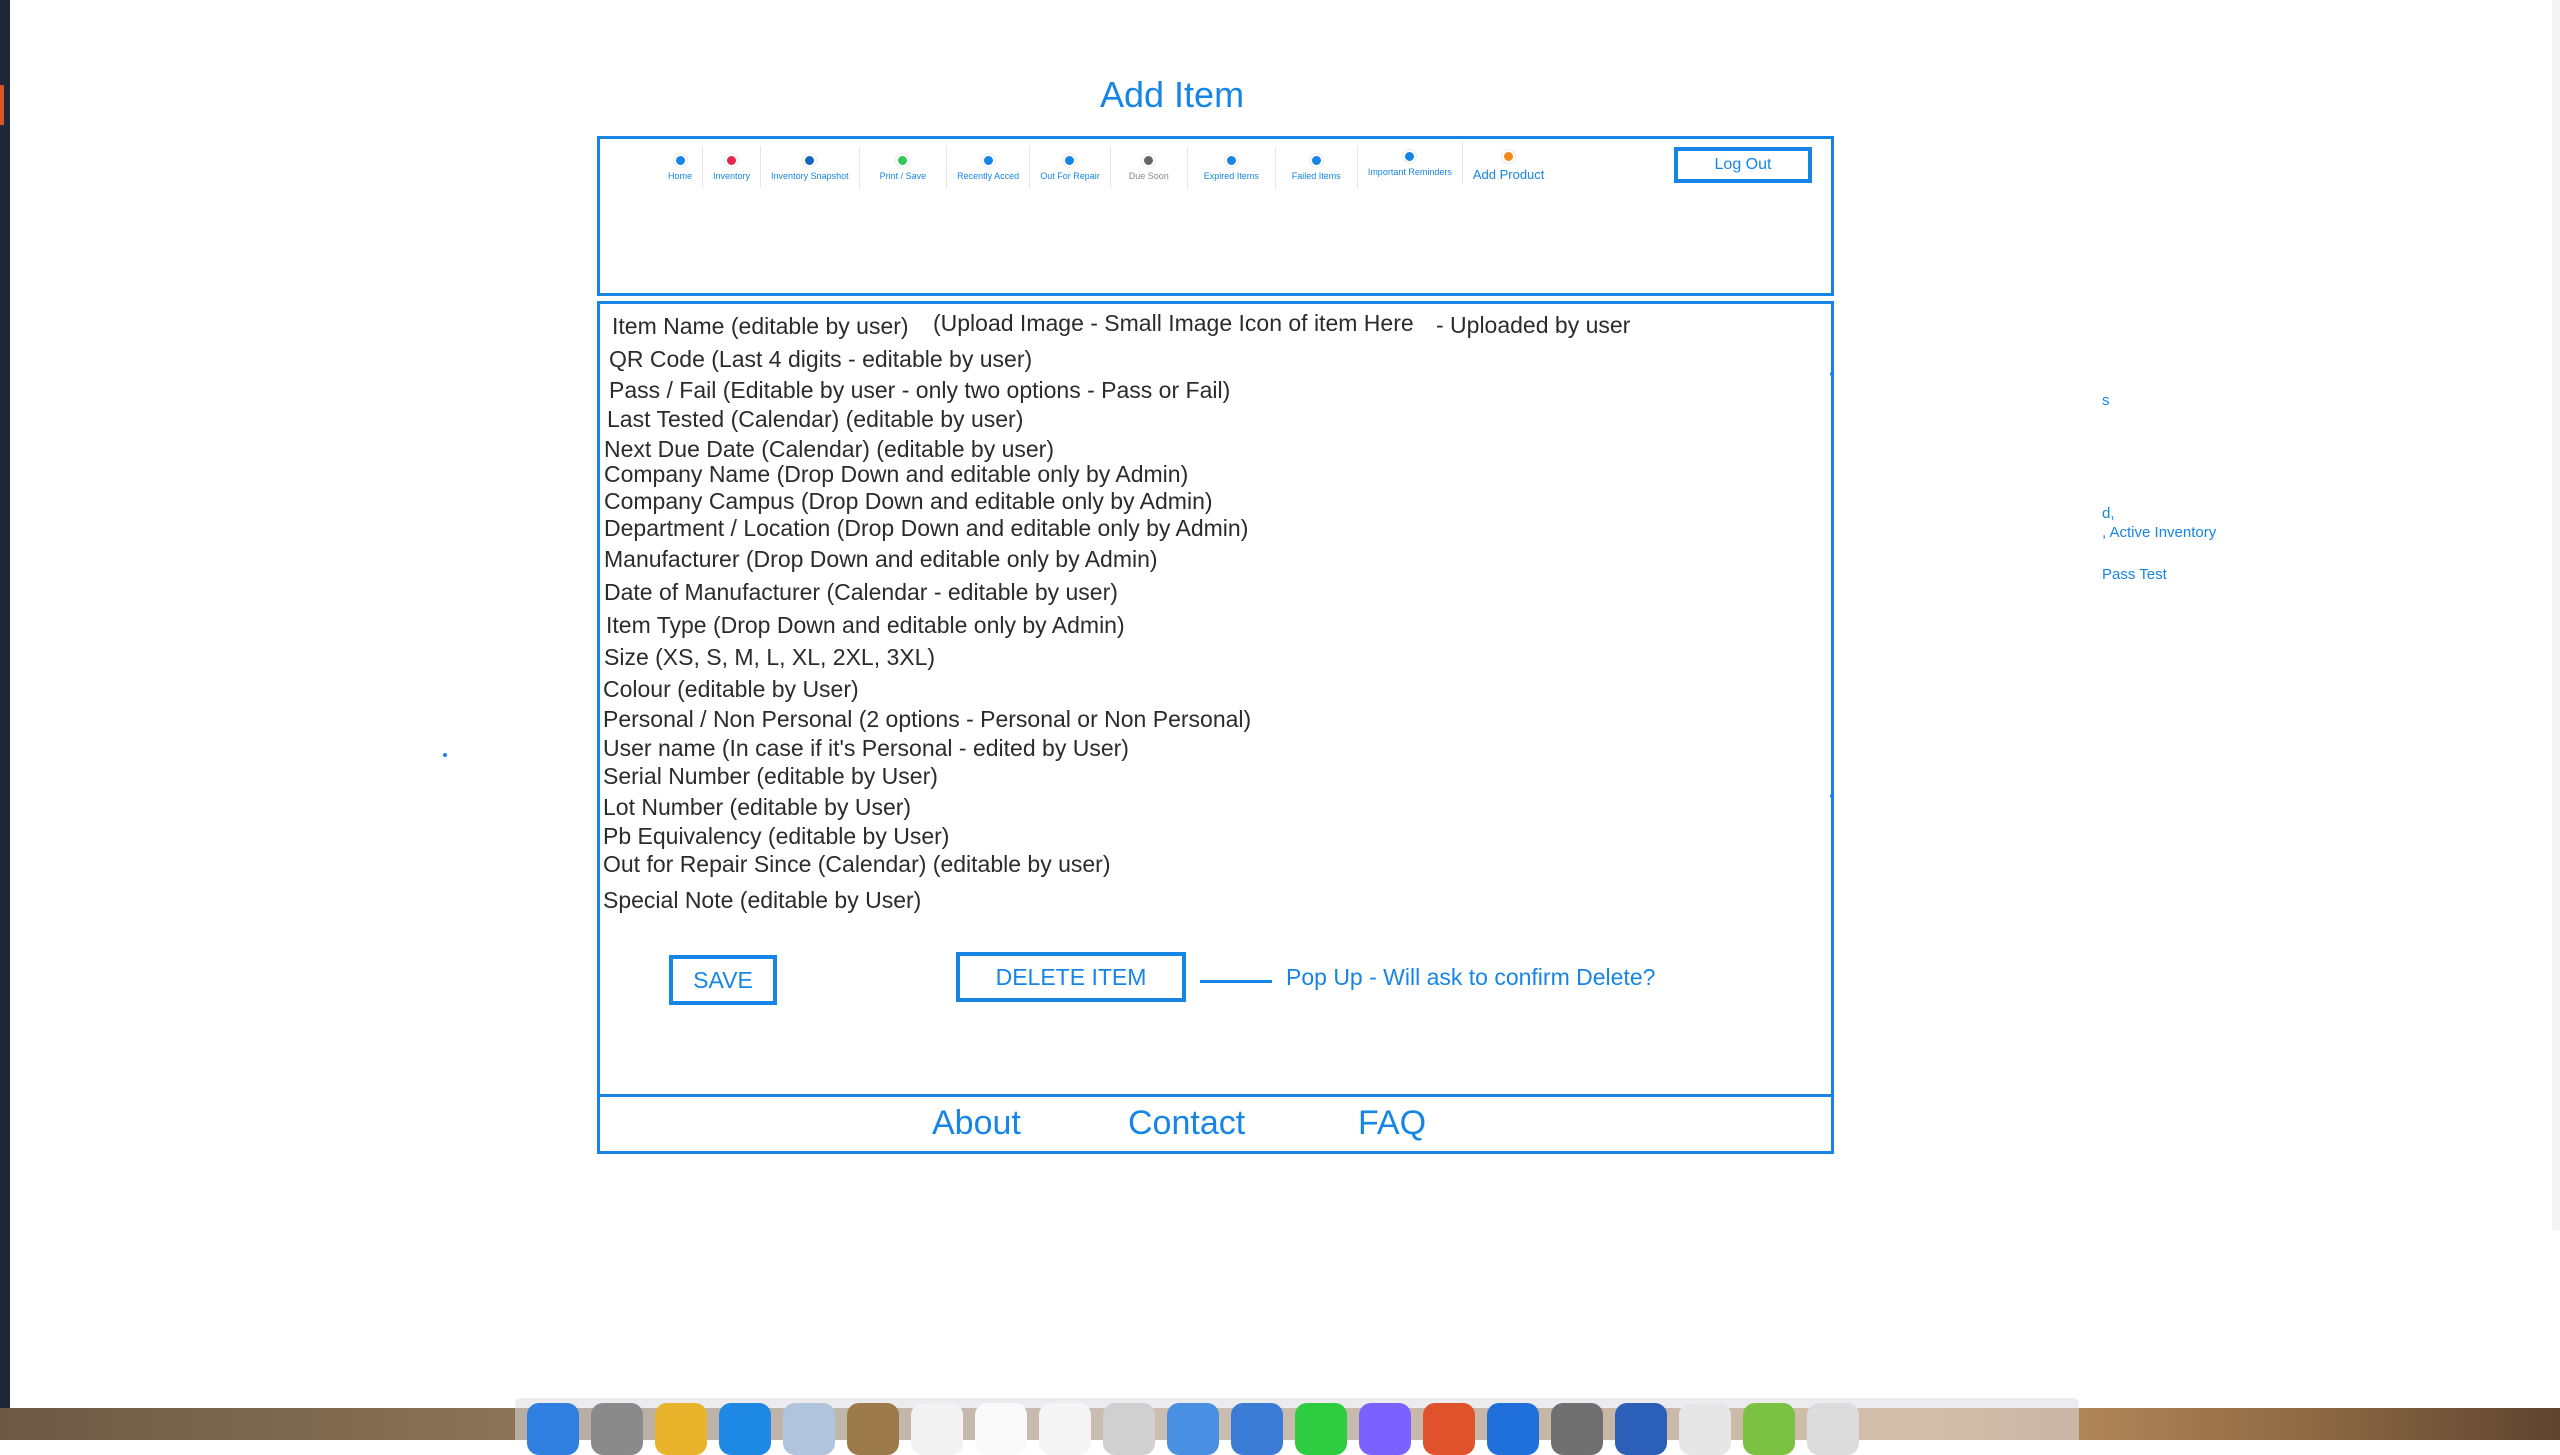 The width and height of the screenshot is (2560, 1455). Describe the element at coordinates (1508, 174) in the screenshot. I see `nav-label: Add Product` at that location.